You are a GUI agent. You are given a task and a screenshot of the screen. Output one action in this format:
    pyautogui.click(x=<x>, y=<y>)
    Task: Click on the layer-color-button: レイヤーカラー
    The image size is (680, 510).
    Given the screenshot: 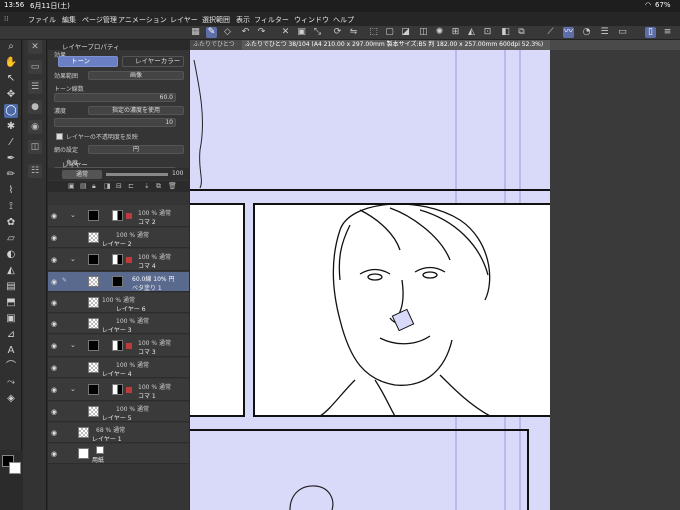 What is the action you would take?
    pyautogui.click(x=153, y=61)
    